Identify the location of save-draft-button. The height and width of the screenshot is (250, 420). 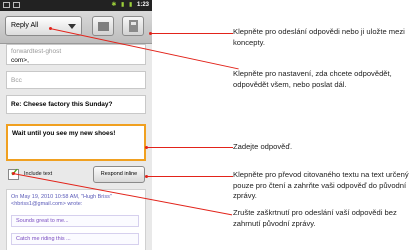
(133, 26).